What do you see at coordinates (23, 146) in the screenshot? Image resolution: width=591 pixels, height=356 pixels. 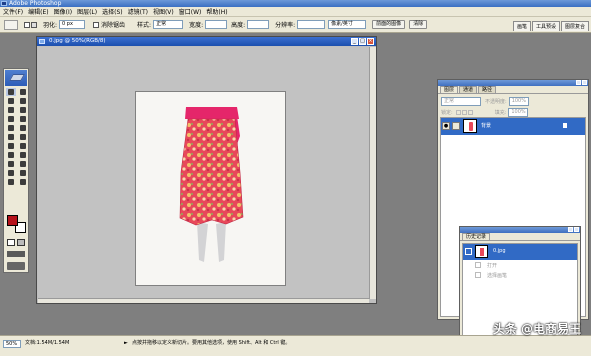 I see `dodge-tool-icon` at bounding box center [23, 146].